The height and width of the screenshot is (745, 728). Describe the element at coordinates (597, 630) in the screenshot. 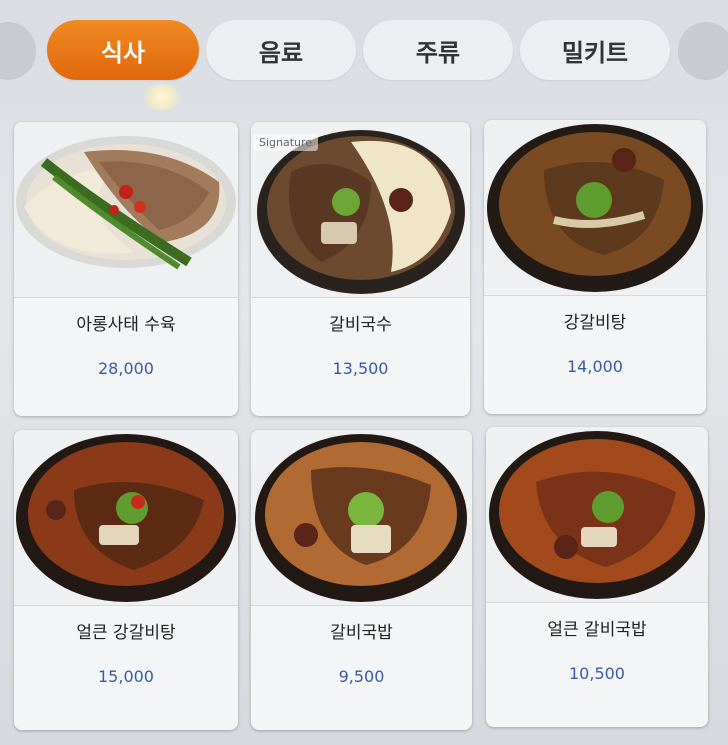

I see `menu-item-name: 얼큰 갈비국밥` at that location.